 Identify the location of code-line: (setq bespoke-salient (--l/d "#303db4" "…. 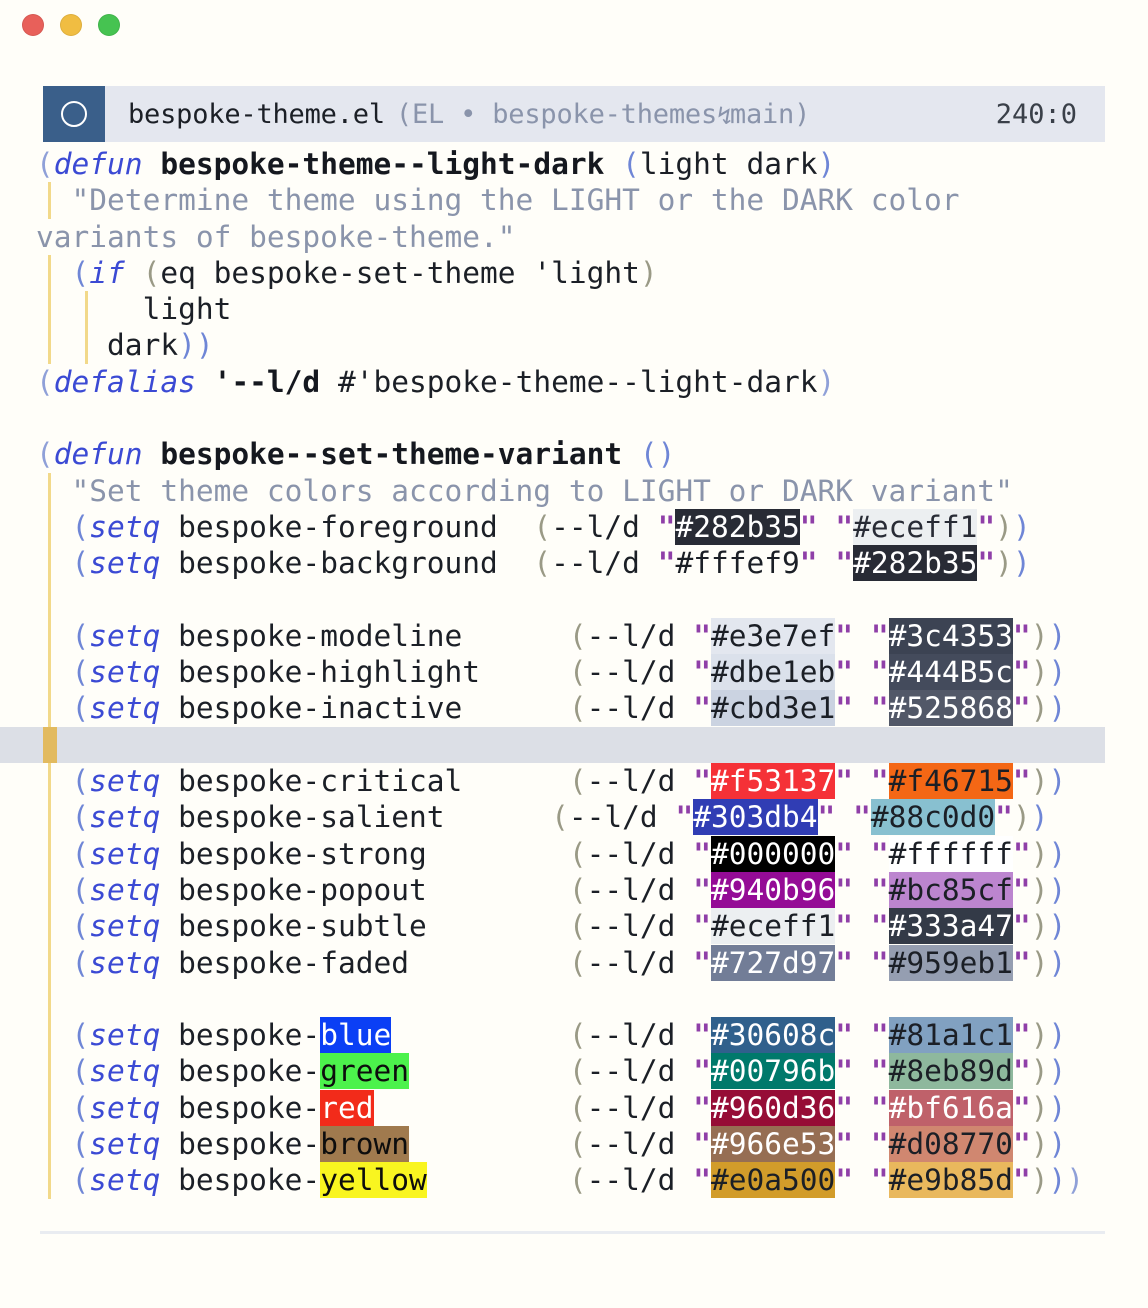
(574, 817).